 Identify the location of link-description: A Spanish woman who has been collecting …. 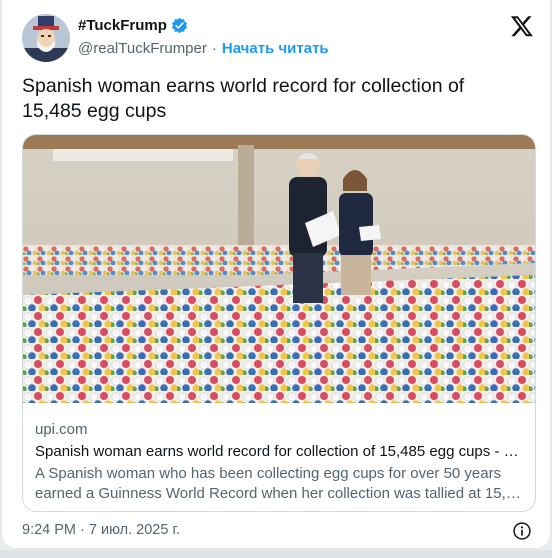
(280, 484).